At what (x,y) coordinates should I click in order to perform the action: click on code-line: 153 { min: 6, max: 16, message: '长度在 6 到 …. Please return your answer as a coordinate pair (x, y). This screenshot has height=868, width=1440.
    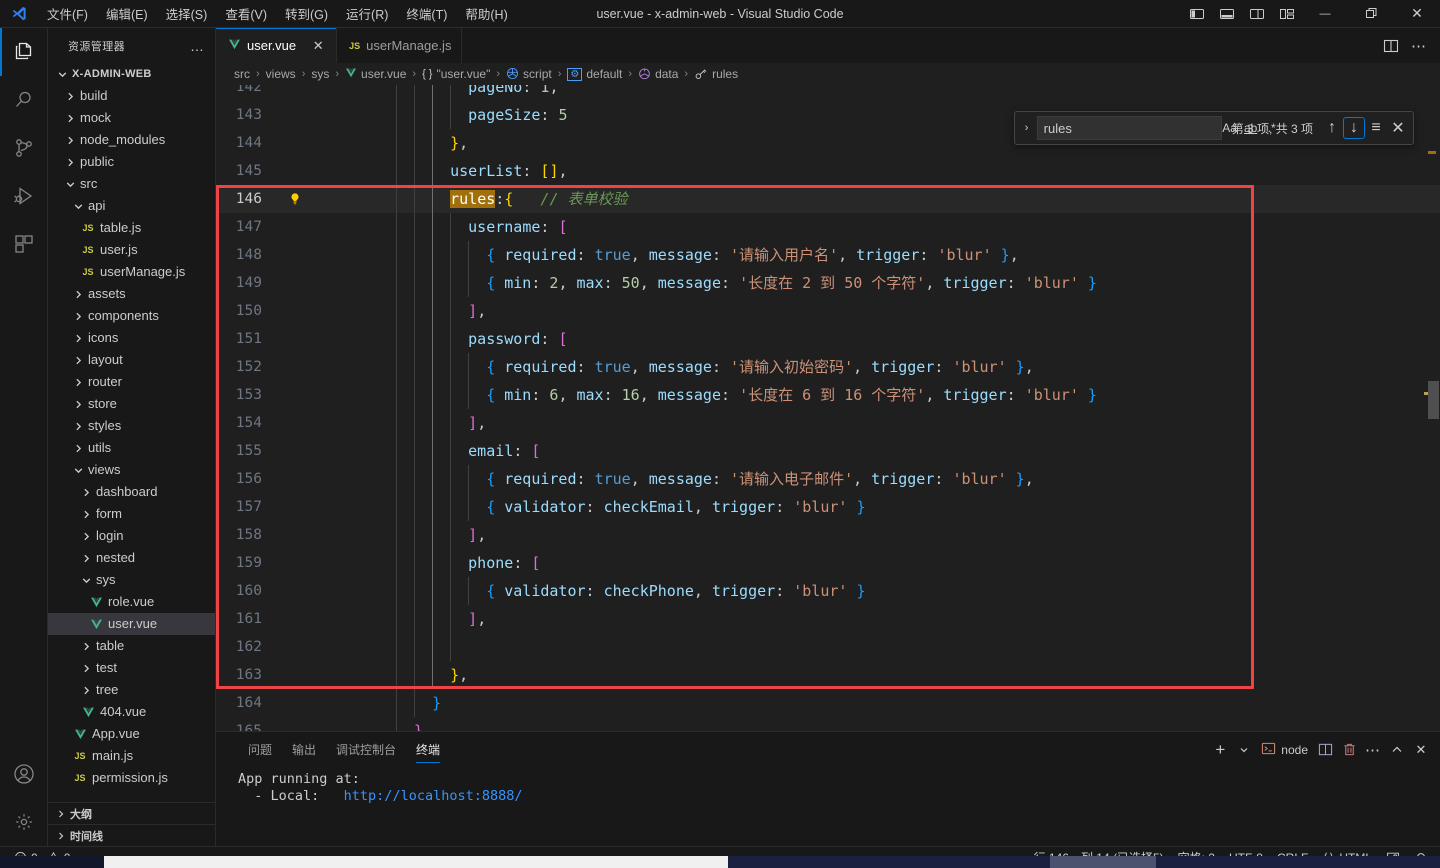
    Looking at the image, I should click on (828, 395).